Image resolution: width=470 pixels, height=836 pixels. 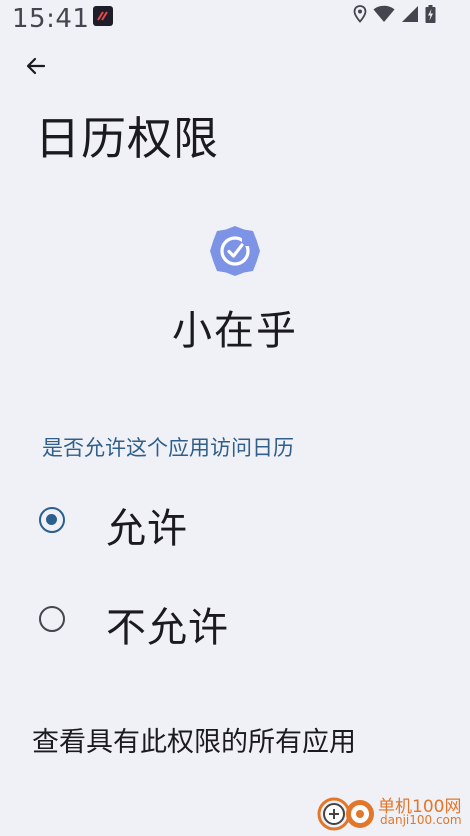 I want to click on wifi-icon, so click(x=384, y=16).